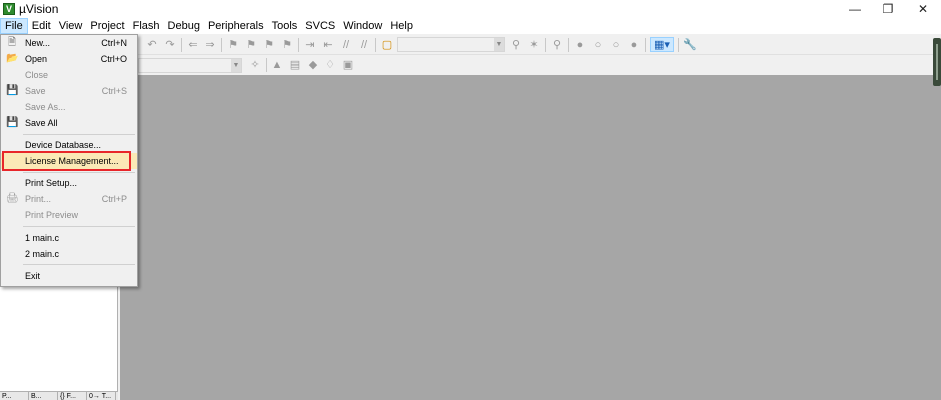  Describe the element at coordinates (9, 9) in the screenshot. I see `uvision-app-icon: V` at that location.